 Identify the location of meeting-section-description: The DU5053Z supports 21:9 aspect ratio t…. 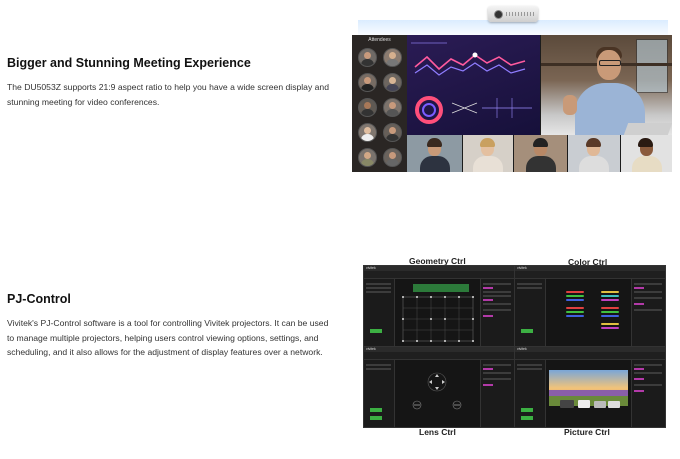
(168, 94).